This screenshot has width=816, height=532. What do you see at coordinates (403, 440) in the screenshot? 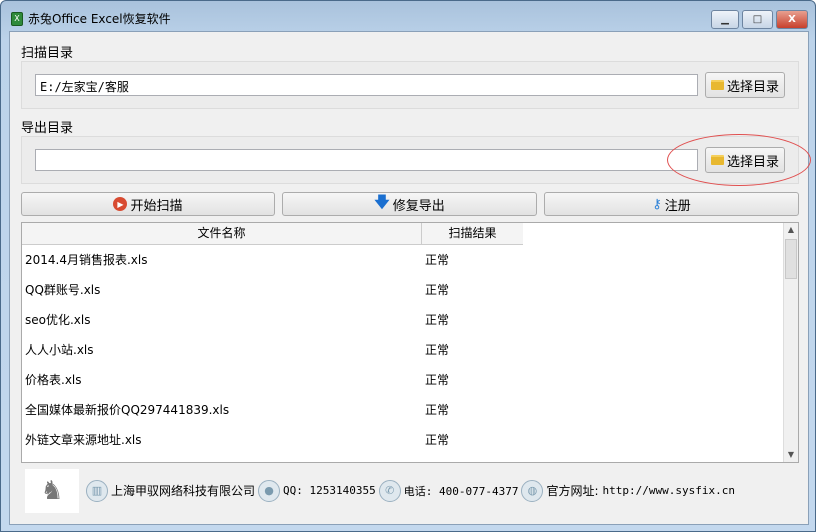
I see `table-row: 外链文章来源地址.xls 正常` at bounding box center [403, 440].